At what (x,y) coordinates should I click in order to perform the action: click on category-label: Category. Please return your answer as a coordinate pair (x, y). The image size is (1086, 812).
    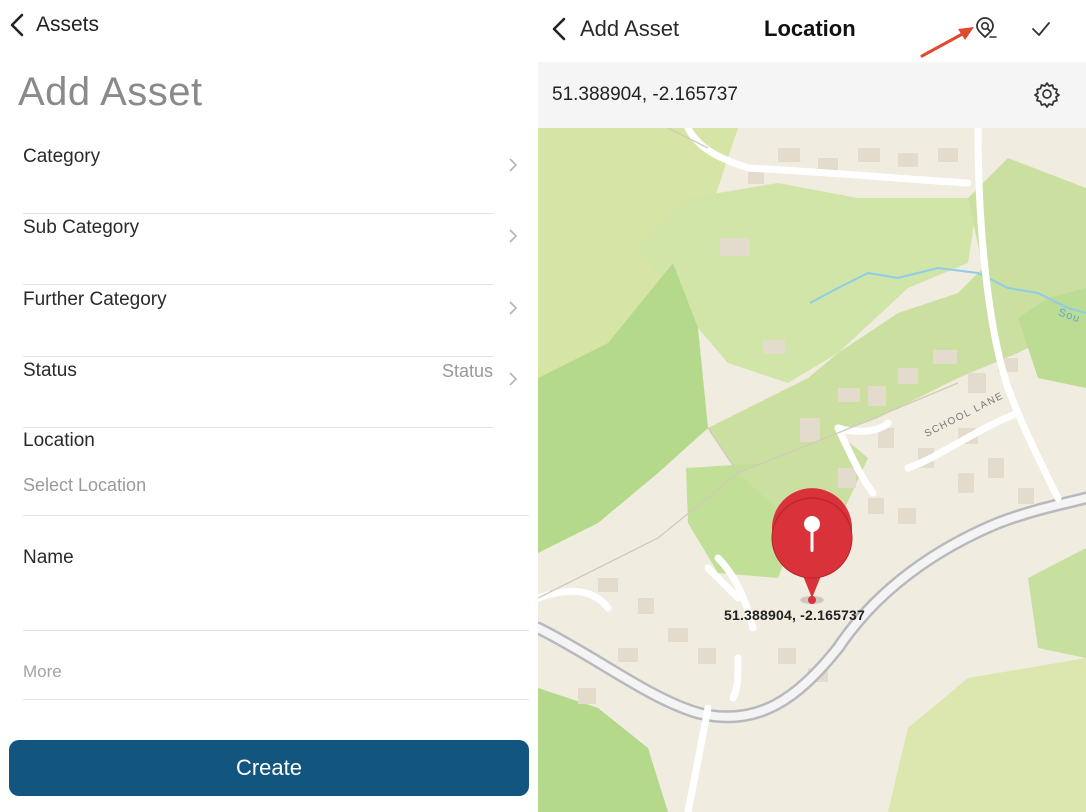
    Looking at the image, I should click on (62, 156).